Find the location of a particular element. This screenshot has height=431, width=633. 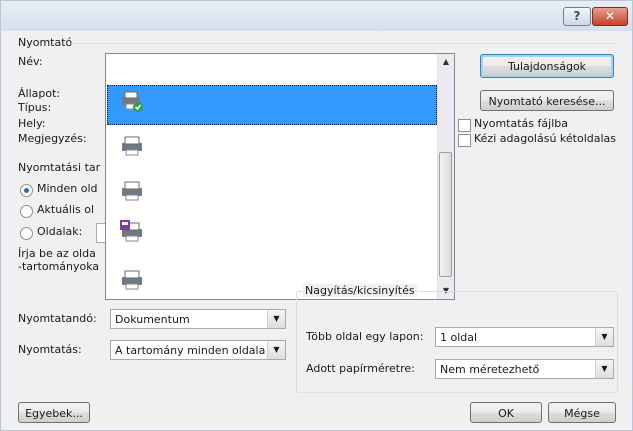

scale-to-paper-combobox: Nem méretezhető ▼ is located at coordinates (524, 369).